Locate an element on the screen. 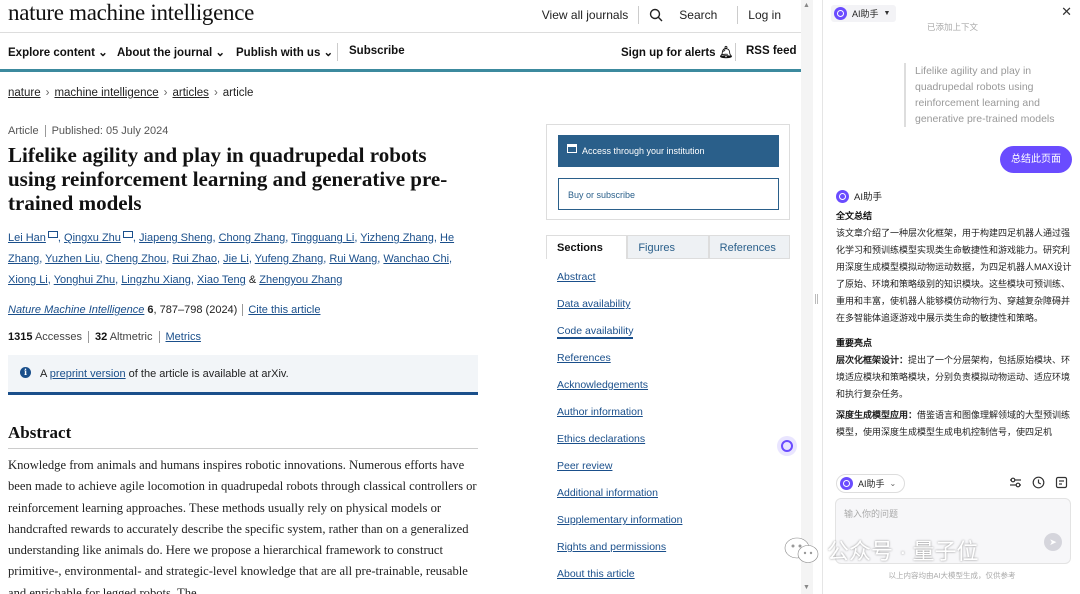 This screenshot has height=594, width=1080. view-all-journals-link: View all journals is located at coordinates (585, 15).